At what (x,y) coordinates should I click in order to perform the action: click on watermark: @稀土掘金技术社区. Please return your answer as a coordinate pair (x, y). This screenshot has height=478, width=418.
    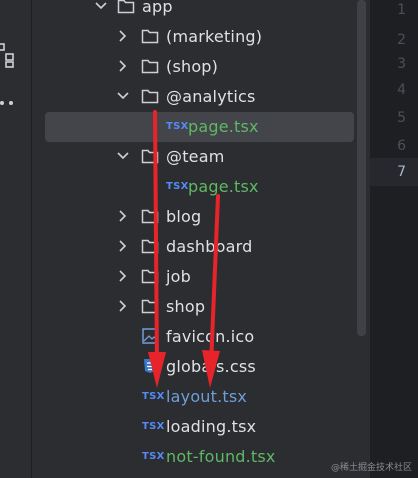
    Looking at the image, I should click on (371, 468).